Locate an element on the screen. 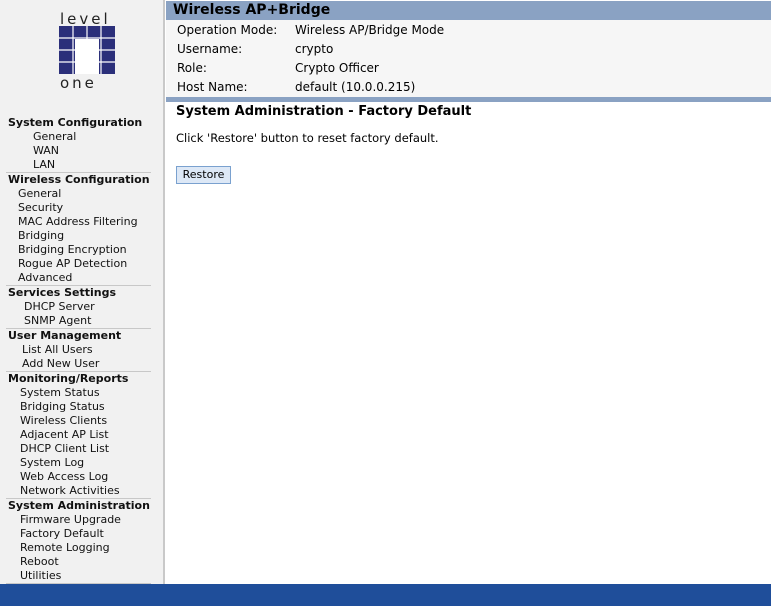 The width and height of the screenshot is (771, 606). page-title: System Administration - Factory Default is located at coordinates (324, 111).